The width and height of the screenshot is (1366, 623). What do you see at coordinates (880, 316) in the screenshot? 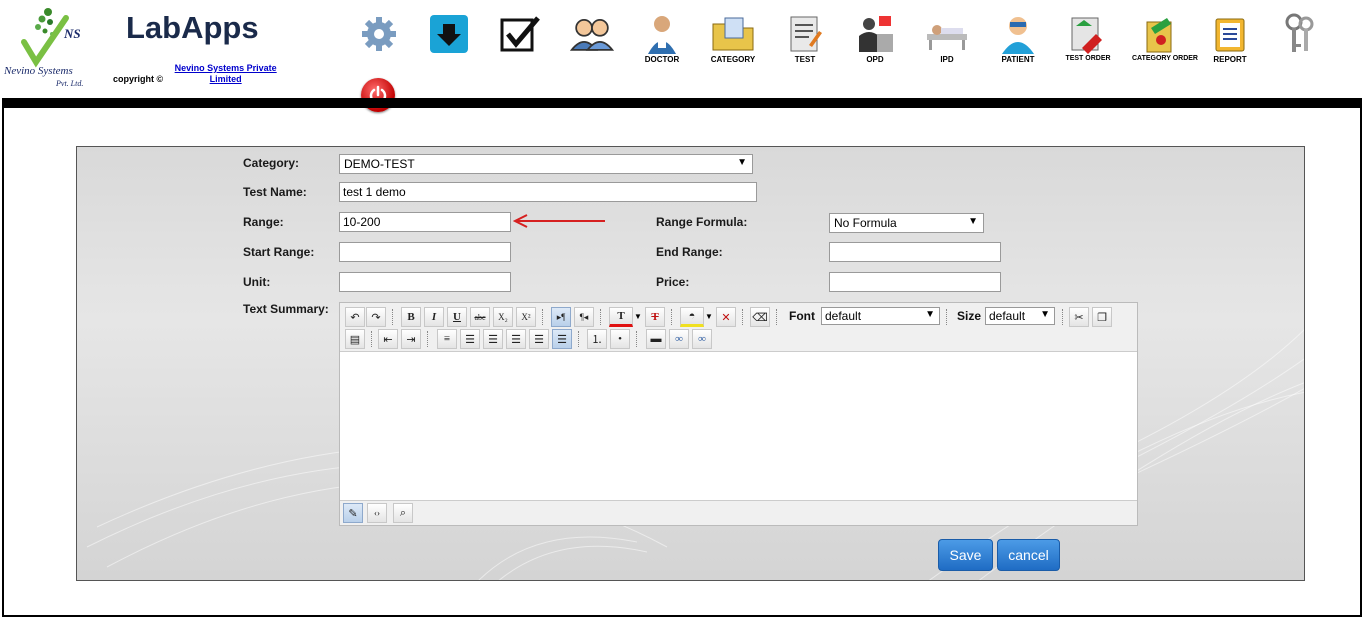
I see `font-select: default ▼` at bounding box center [880, 316].